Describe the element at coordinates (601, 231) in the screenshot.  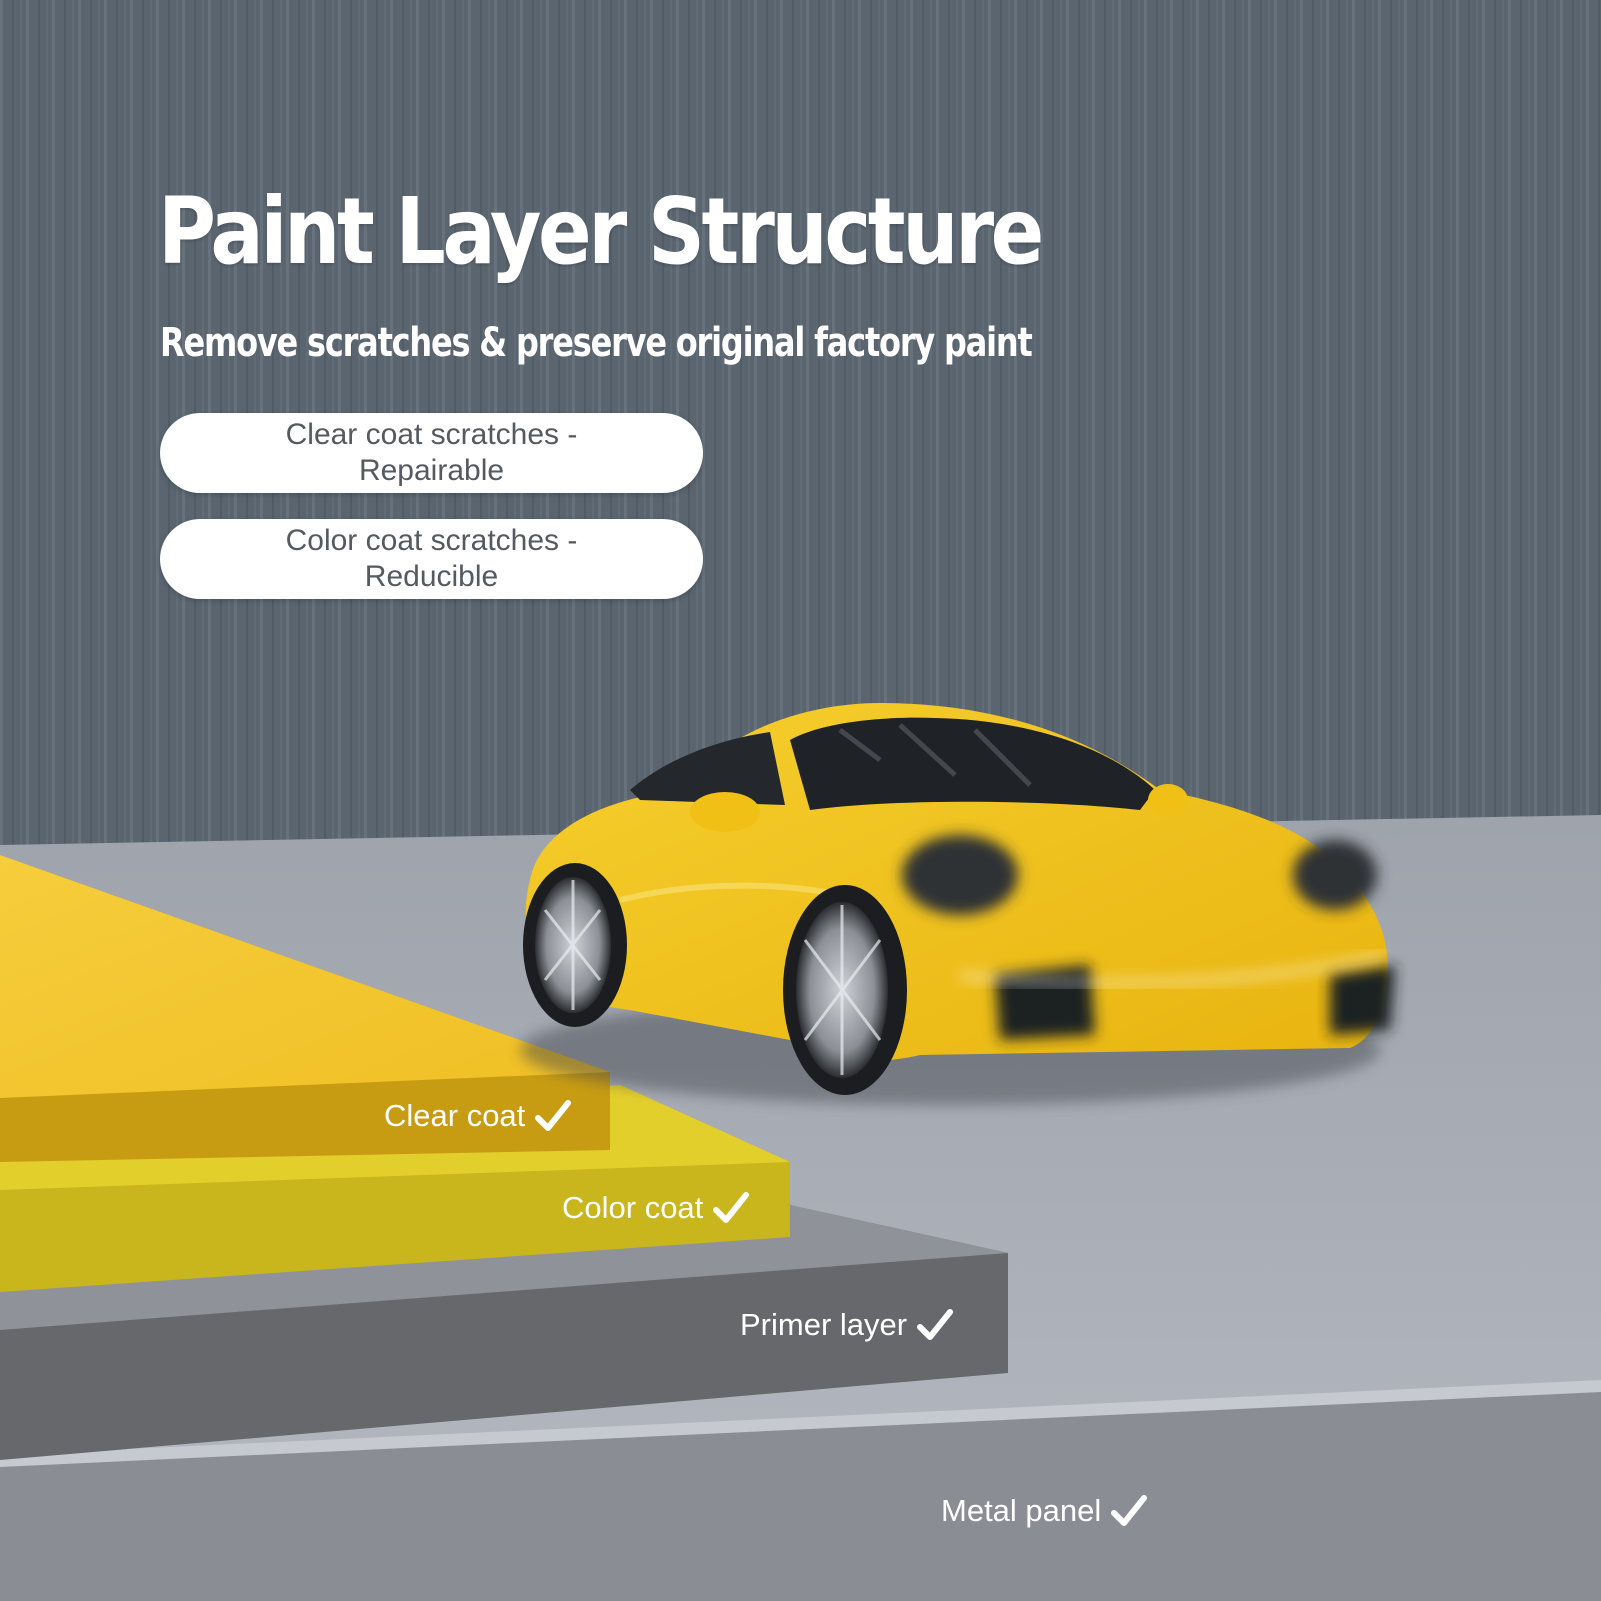
I see `page-title: Paint Layer Structure` at that location.